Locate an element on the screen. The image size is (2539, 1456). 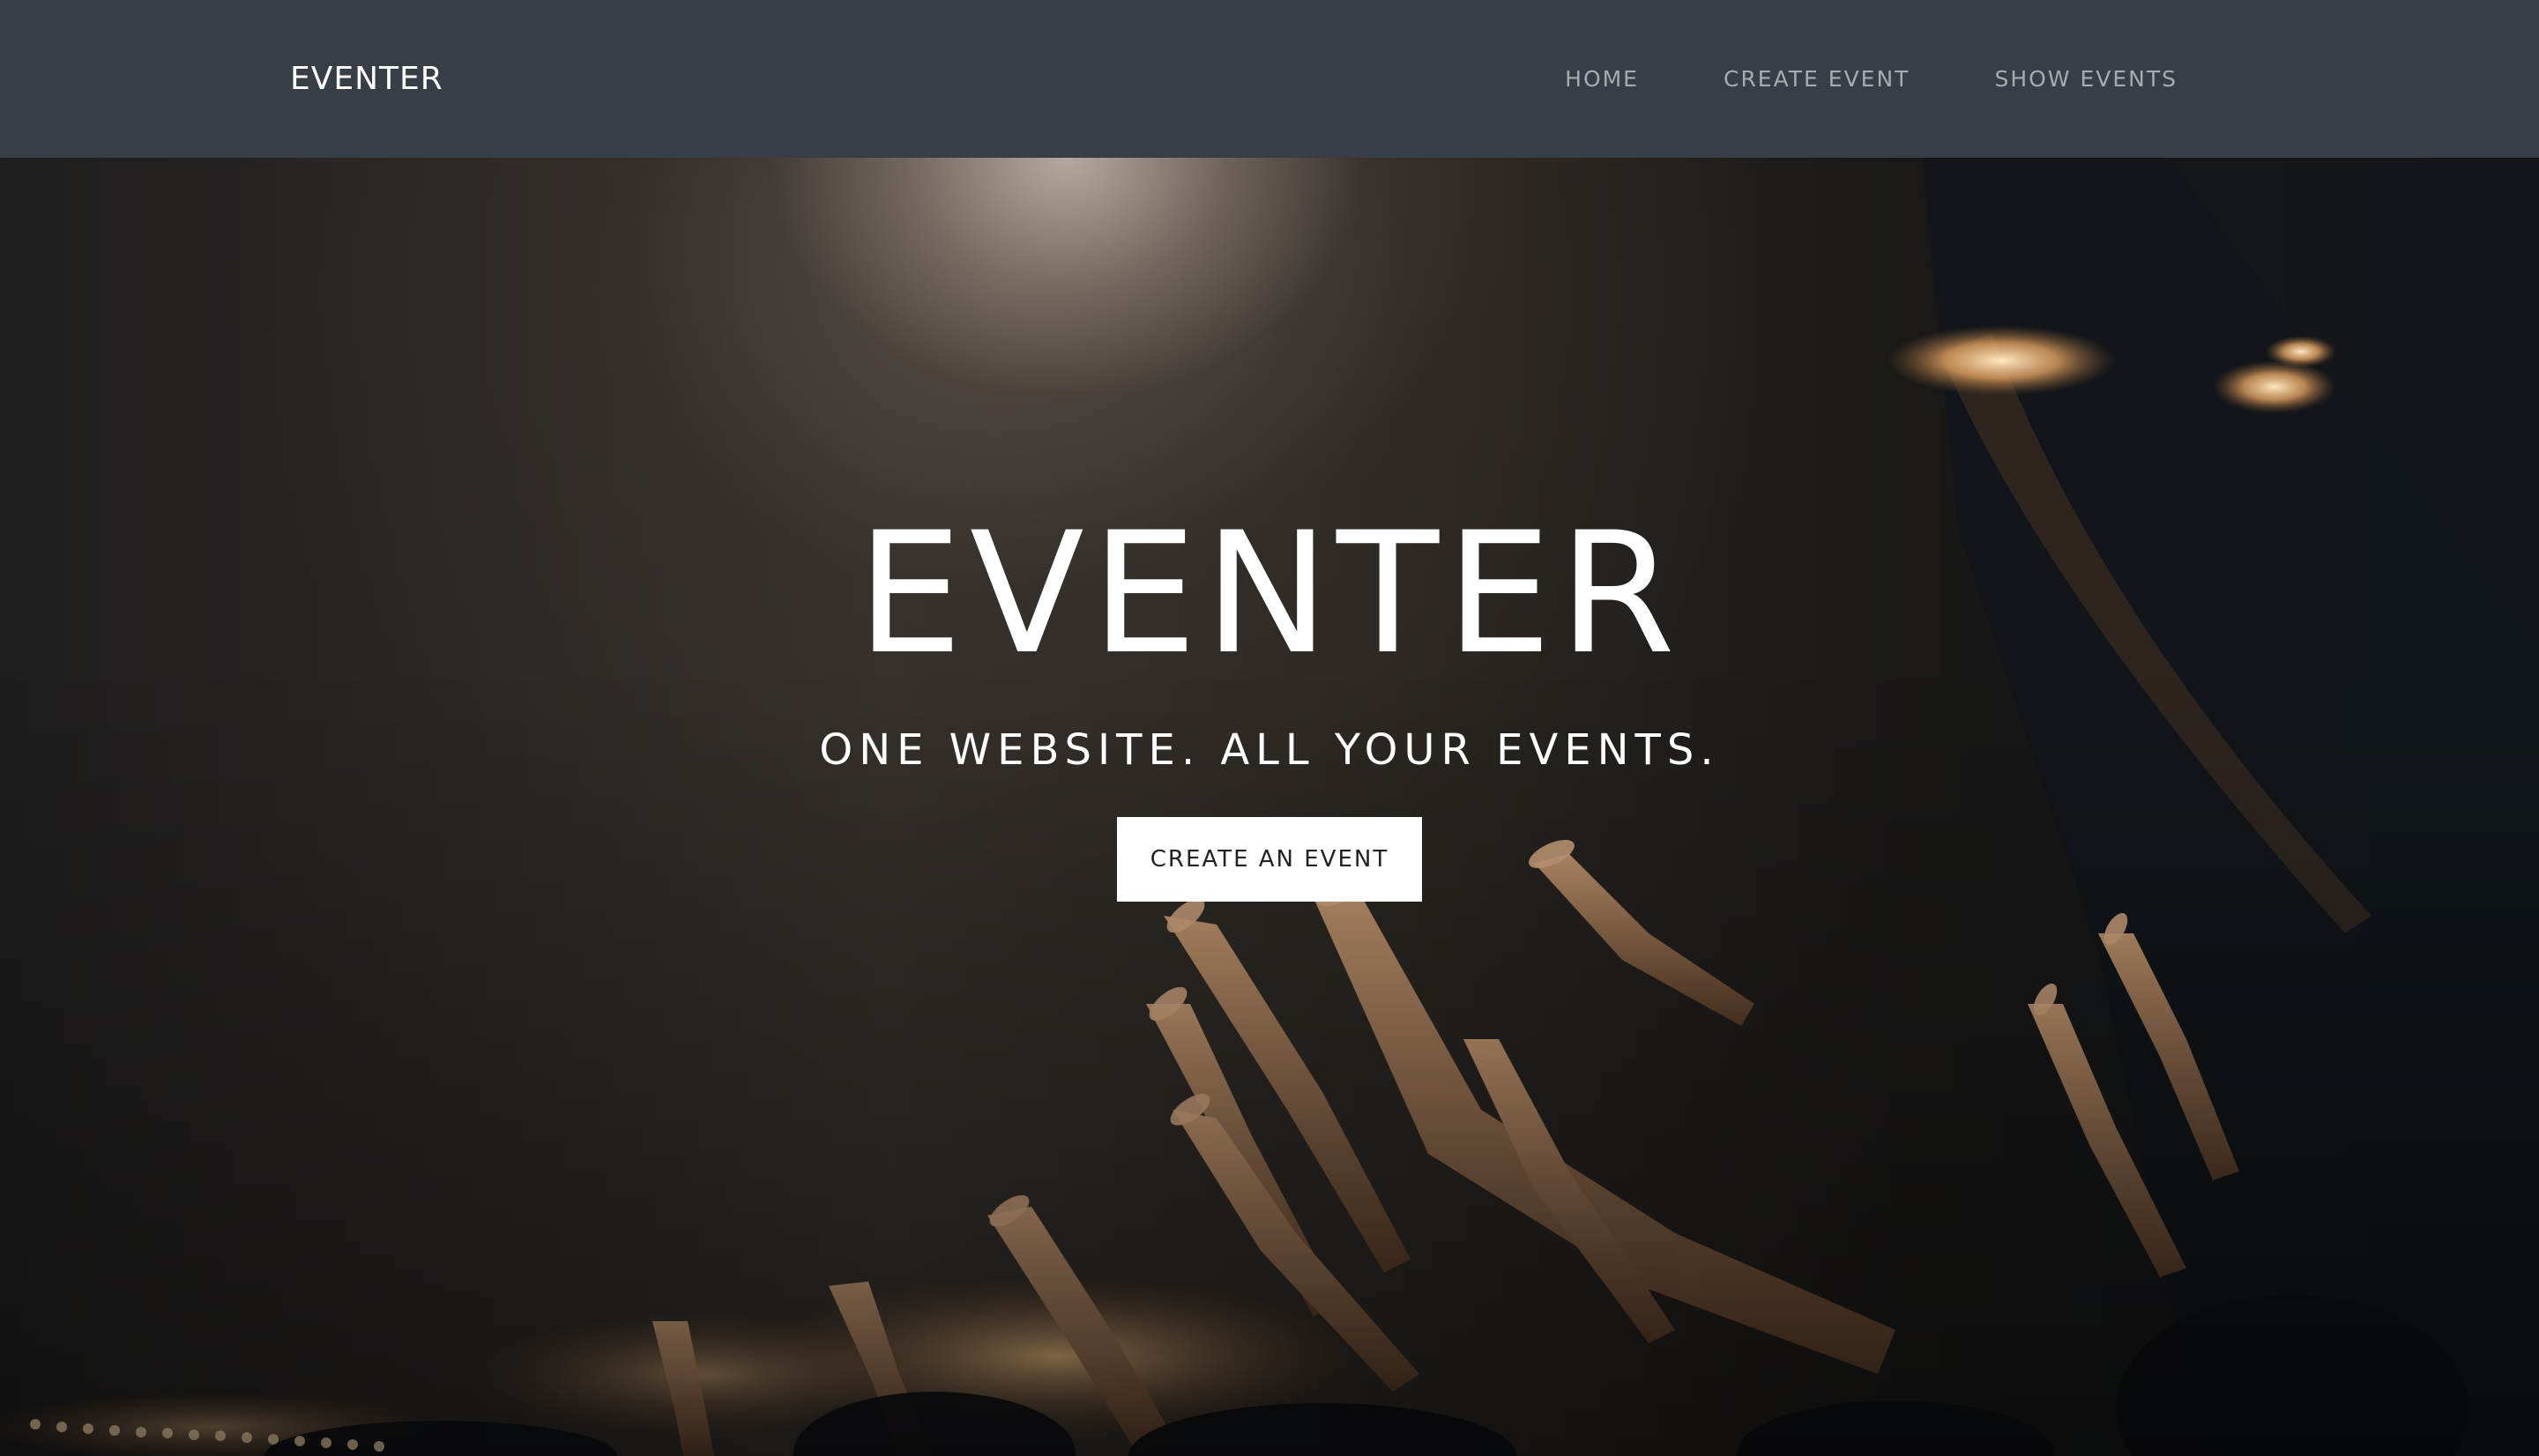
top-navbar: EVENTER HOME CREATE EVENT SHOW EVENTS is located at coordinates (1269, 79).